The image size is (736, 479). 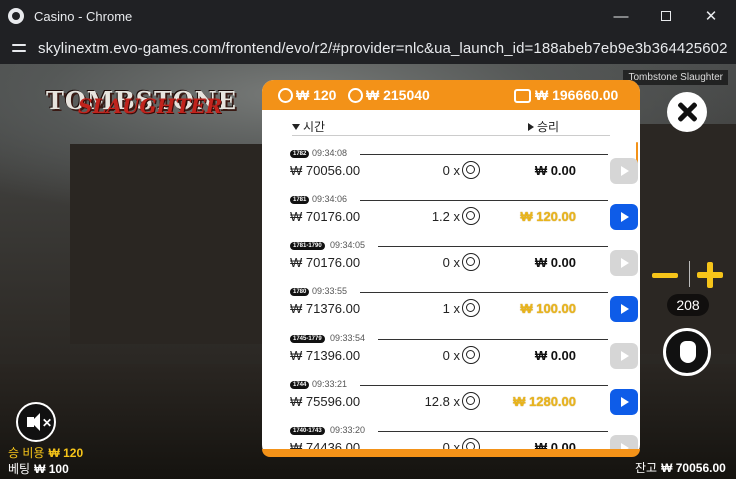 I want to click on background-building, so click(x=170, y=244).